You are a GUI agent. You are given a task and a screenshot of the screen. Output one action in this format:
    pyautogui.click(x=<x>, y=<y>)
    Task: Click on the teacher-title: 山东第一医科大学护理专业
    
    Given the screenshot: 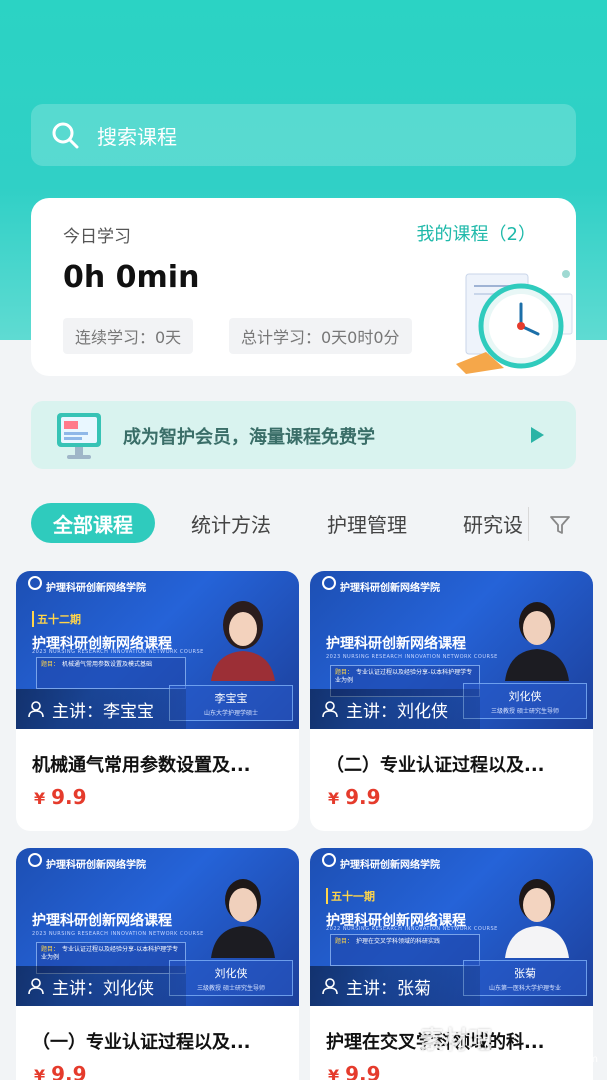 What is the action you would take?
    pyautogui.click(x=524, y=988)
    